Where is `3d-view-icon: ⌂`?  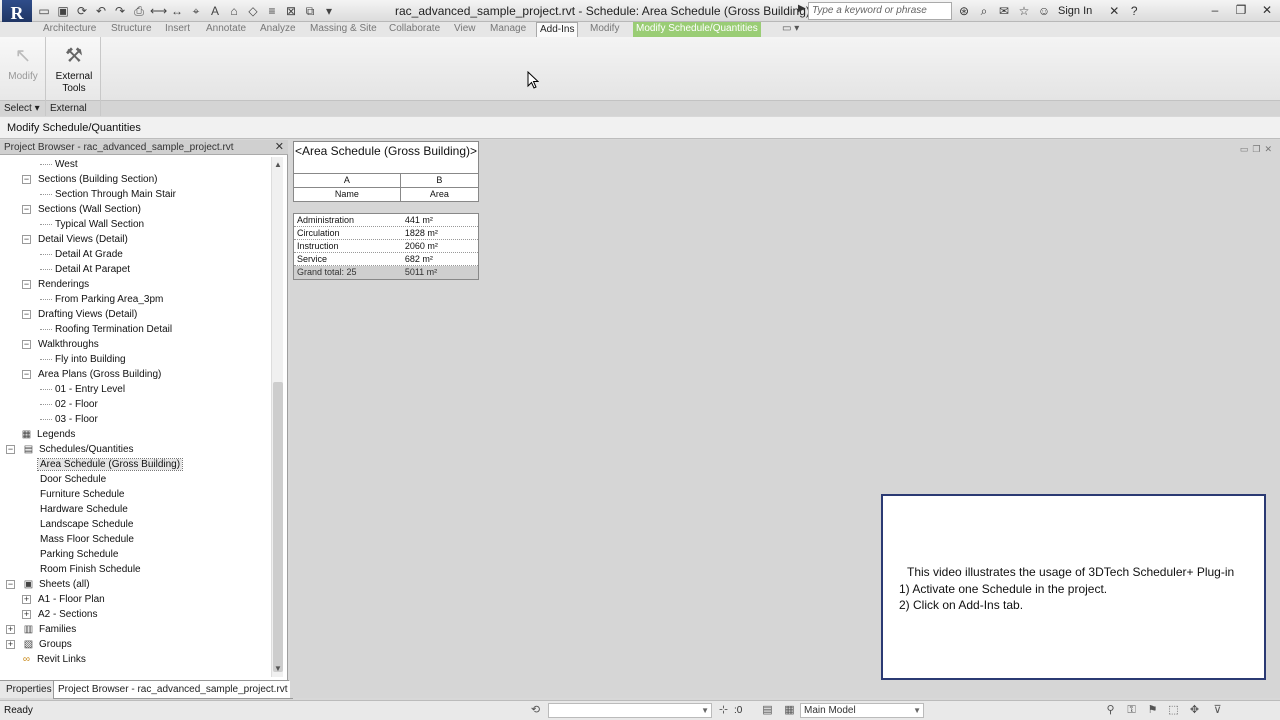 3d-view-icon: ⌂ is located at coordinates (234, 11).